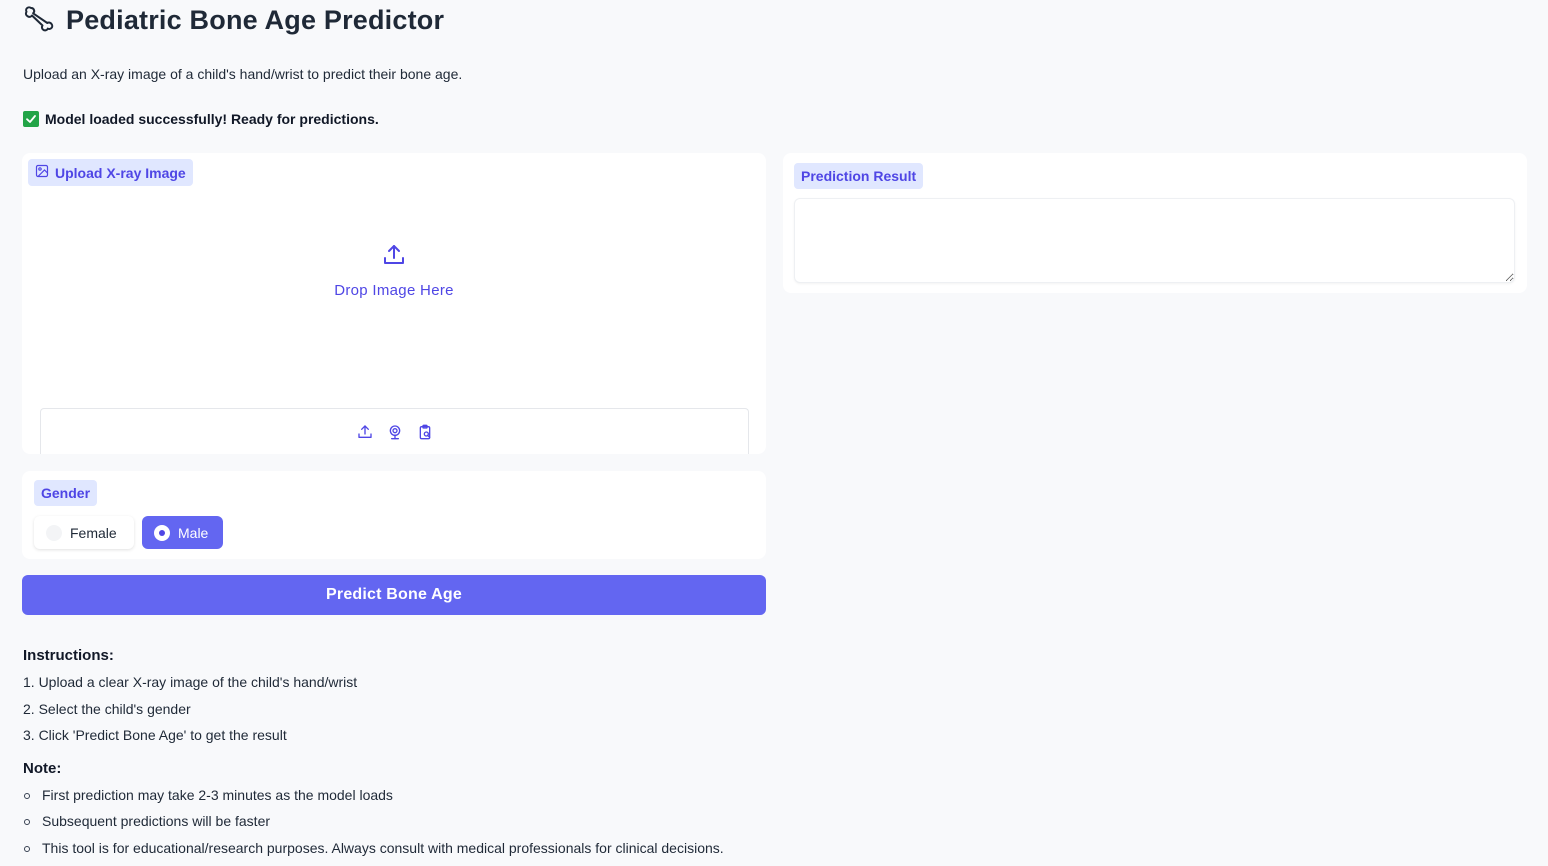 The height and width of the screenshot is (866, 1548). I want to click on image-icon, so click(42, 172).